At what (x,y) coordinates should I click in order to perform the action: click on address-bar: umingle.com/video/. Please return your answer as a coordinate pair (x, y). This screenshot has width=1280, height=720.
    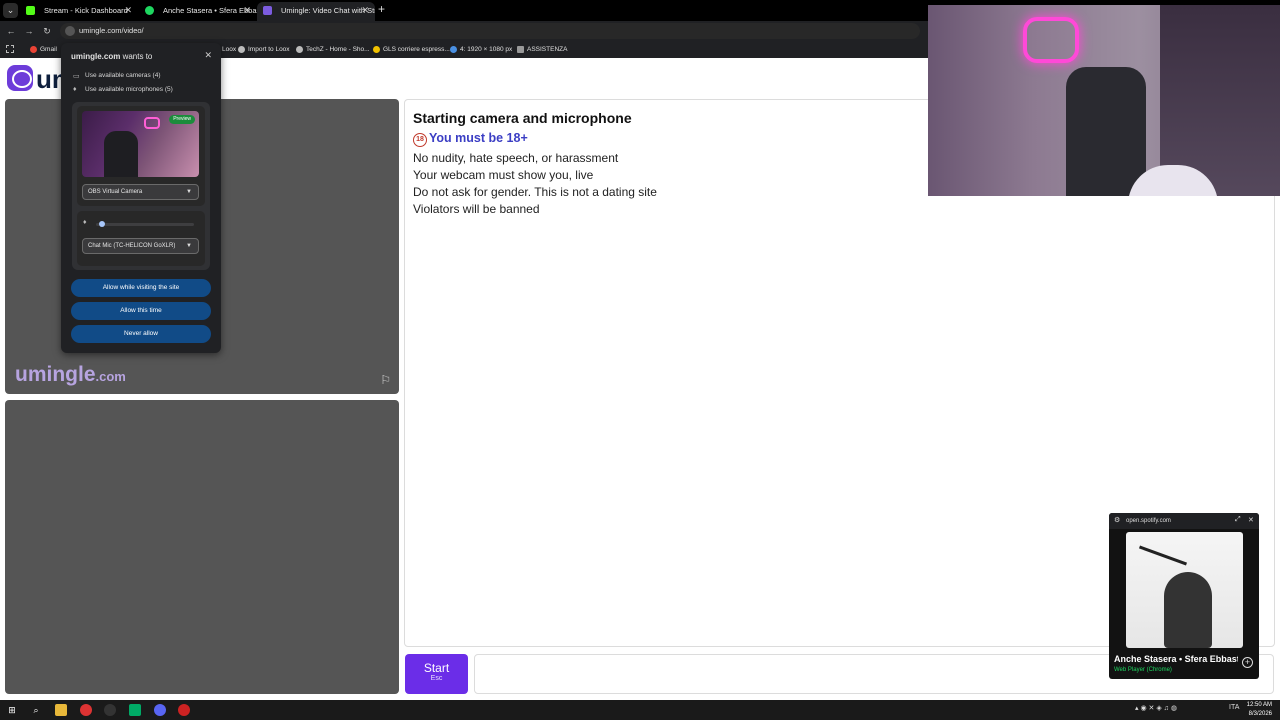
    Looking at the image, I should click on (490, 31).